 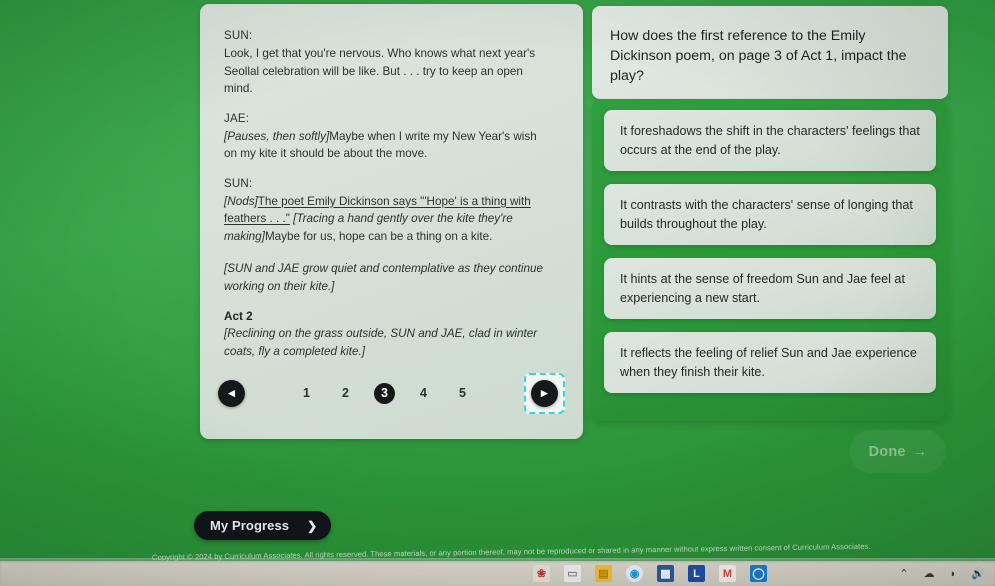 I want to click on passage-line: mind., so click(x=238, y=88).